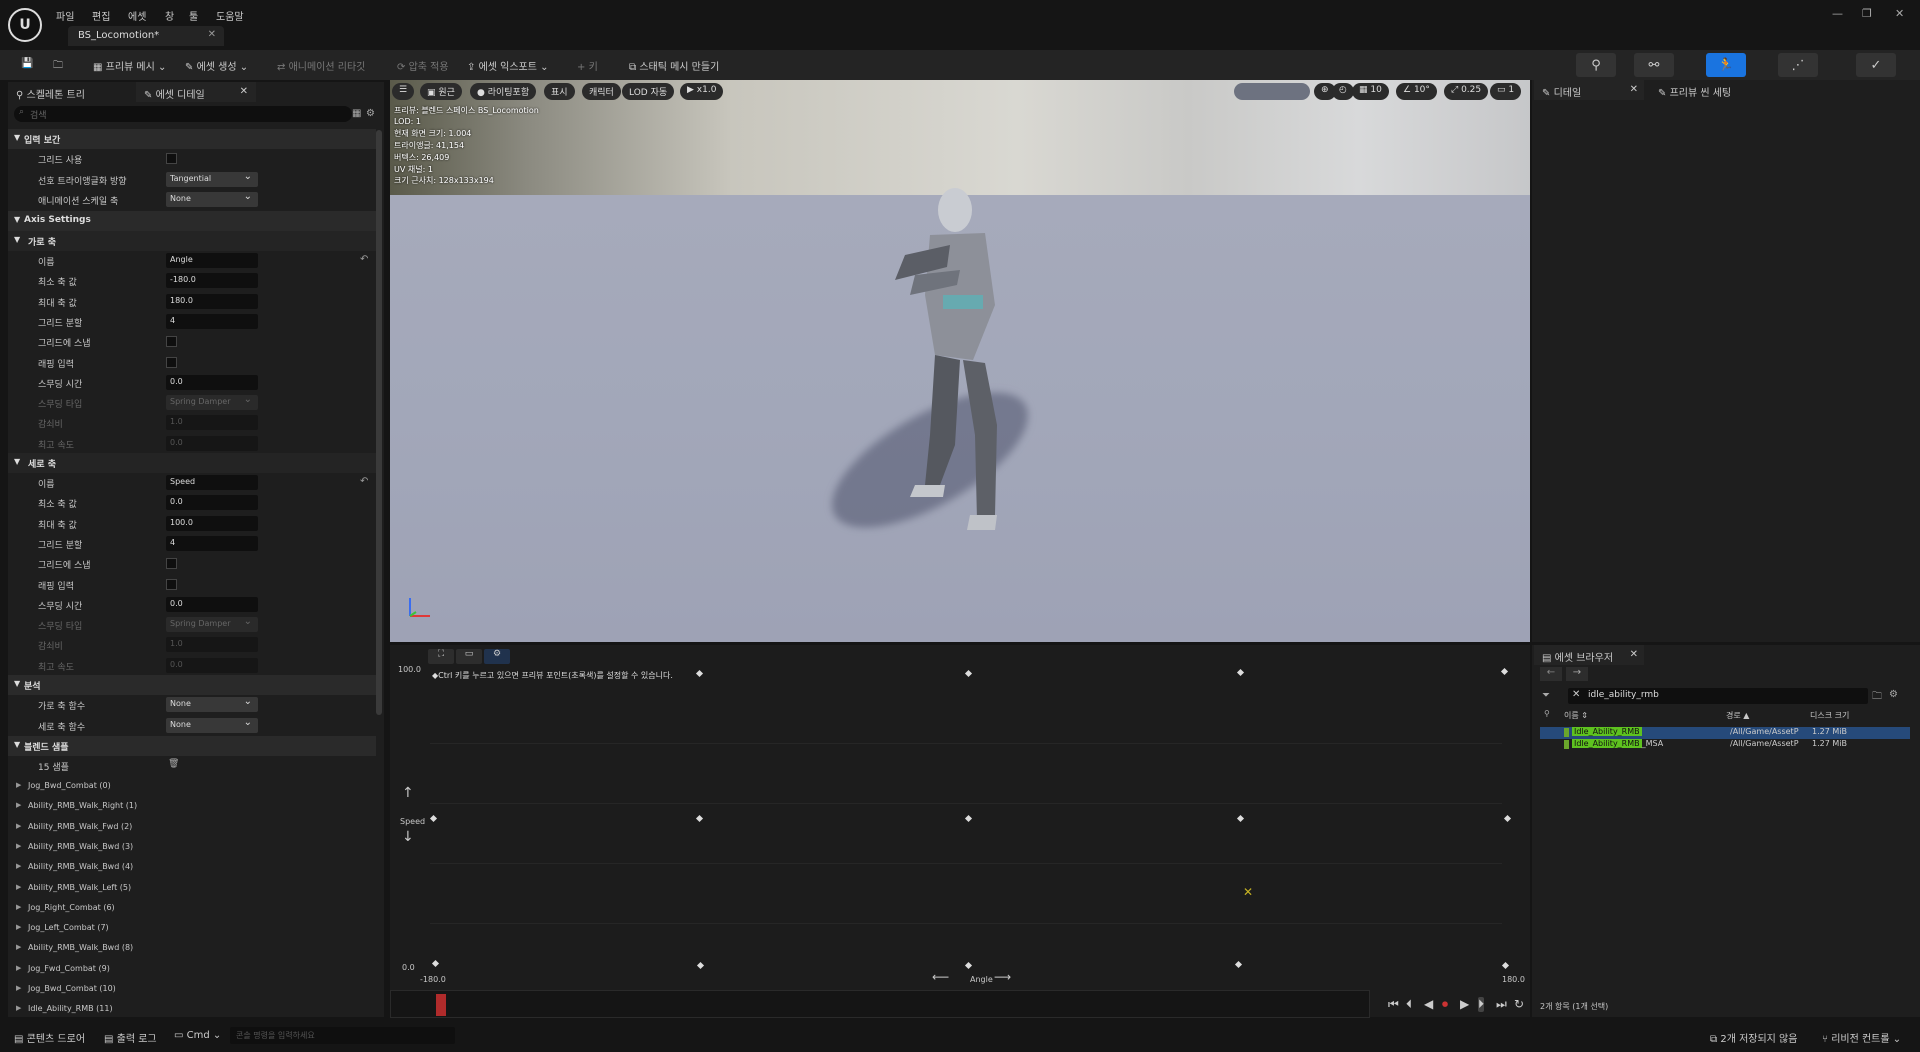 The image size is (1920, 1052). What do you see at coordinates (1899, 13) in the screenshot?
I see `close-window-icon: ✕` at bounding box center [1899, 13].